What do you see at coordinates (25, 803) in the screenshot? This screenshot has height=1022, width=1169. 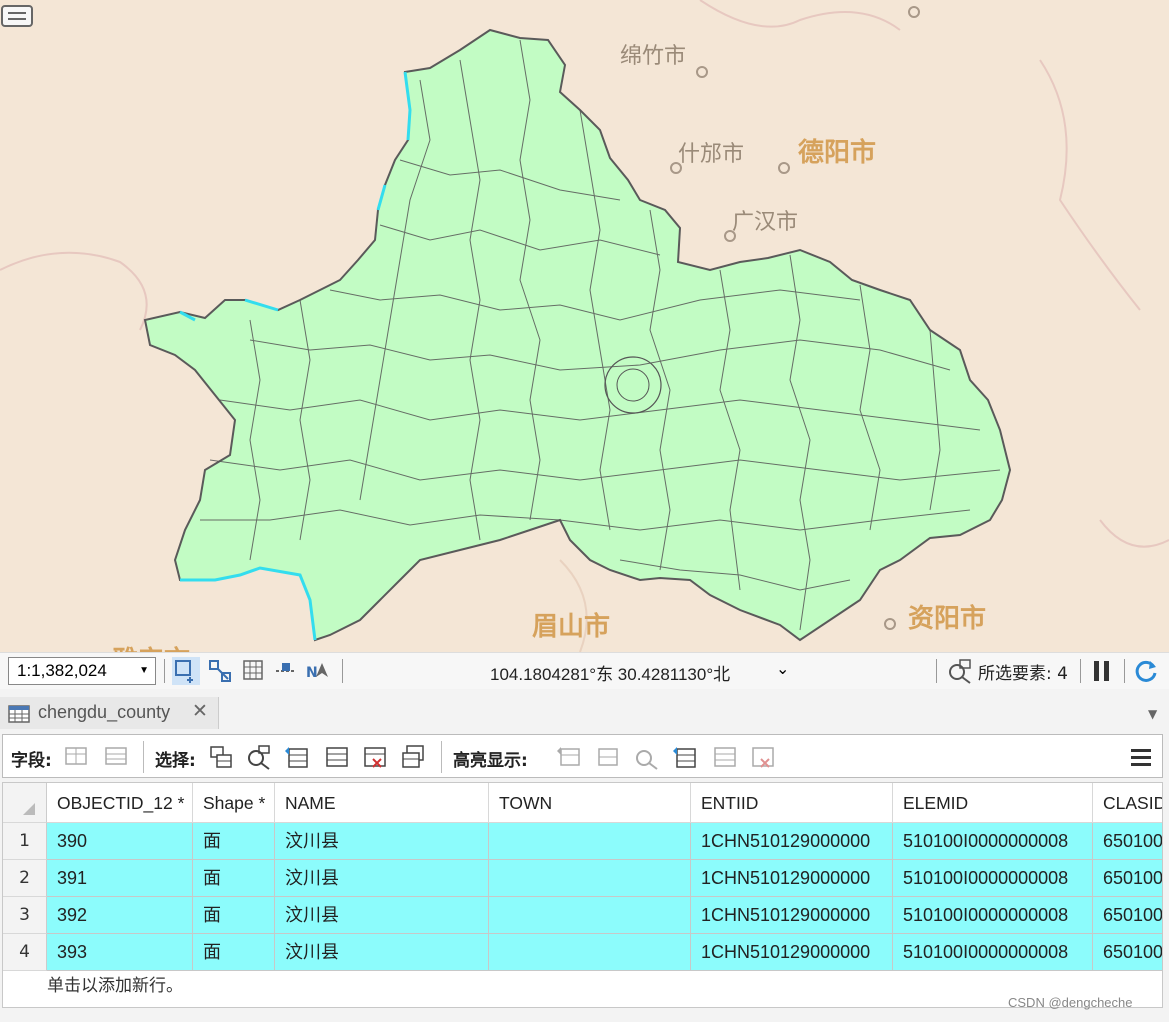 I see `select-all-corner` at bounding box center [25, 803].